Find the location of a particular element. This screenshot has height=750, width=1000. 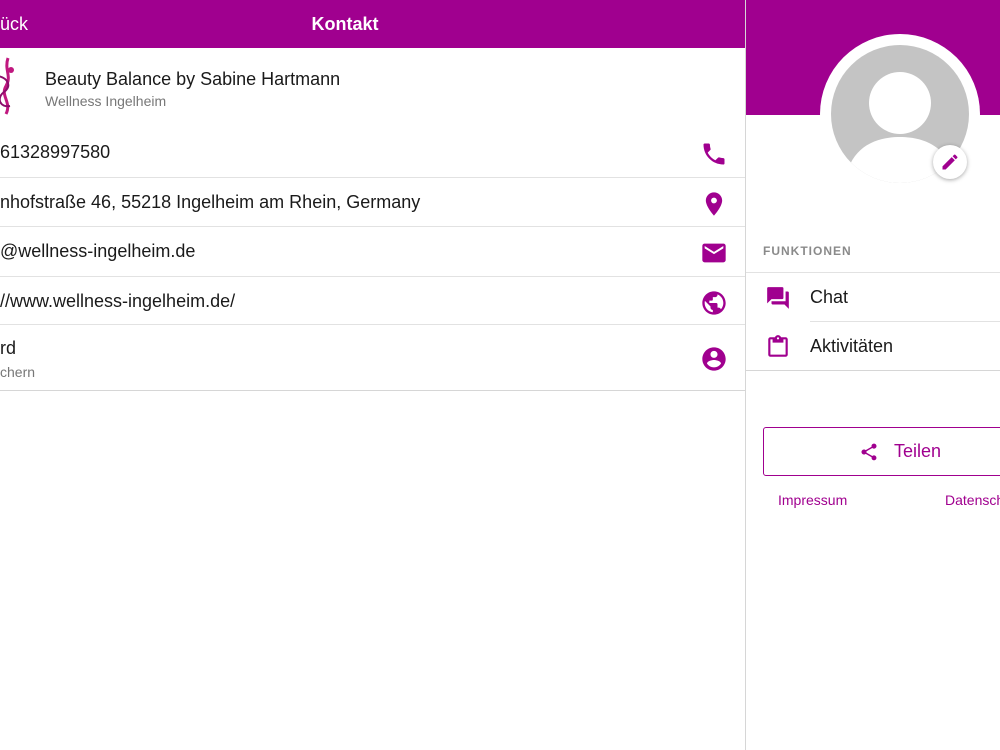

pencil-icon is located at coordinates (950, 162).